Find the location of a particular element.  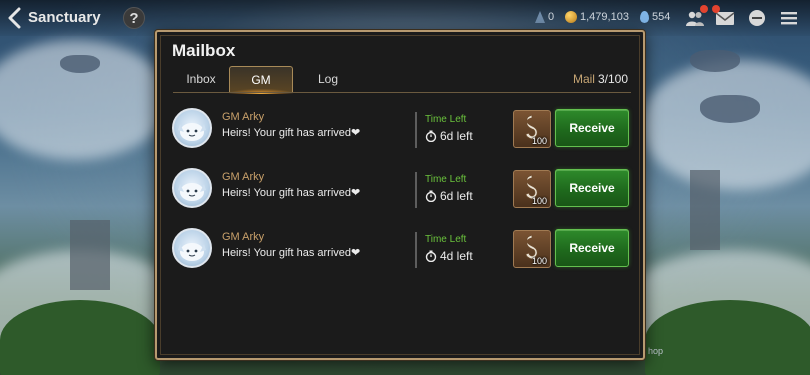

gold-value: 1,479,103 is located at coordinates (604, 17).